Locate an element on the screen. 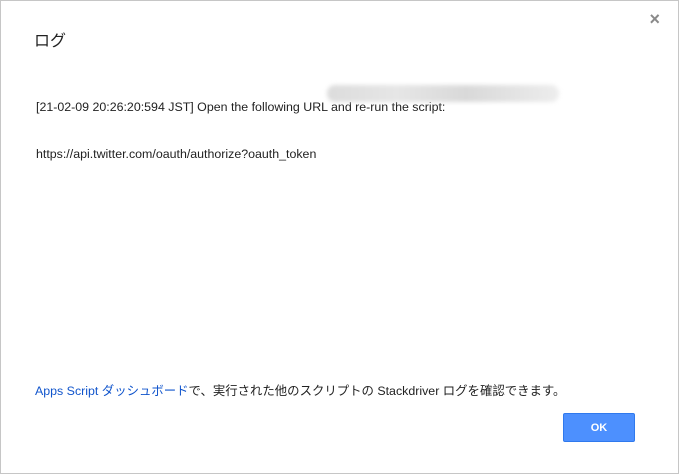 Image resolution: width=679 pixels, height=474 pixels. dashboard-hint-text: で、実行された他のスクリプトの Stackdriver ログを確認できます。 is located at coordinates (377, 391).